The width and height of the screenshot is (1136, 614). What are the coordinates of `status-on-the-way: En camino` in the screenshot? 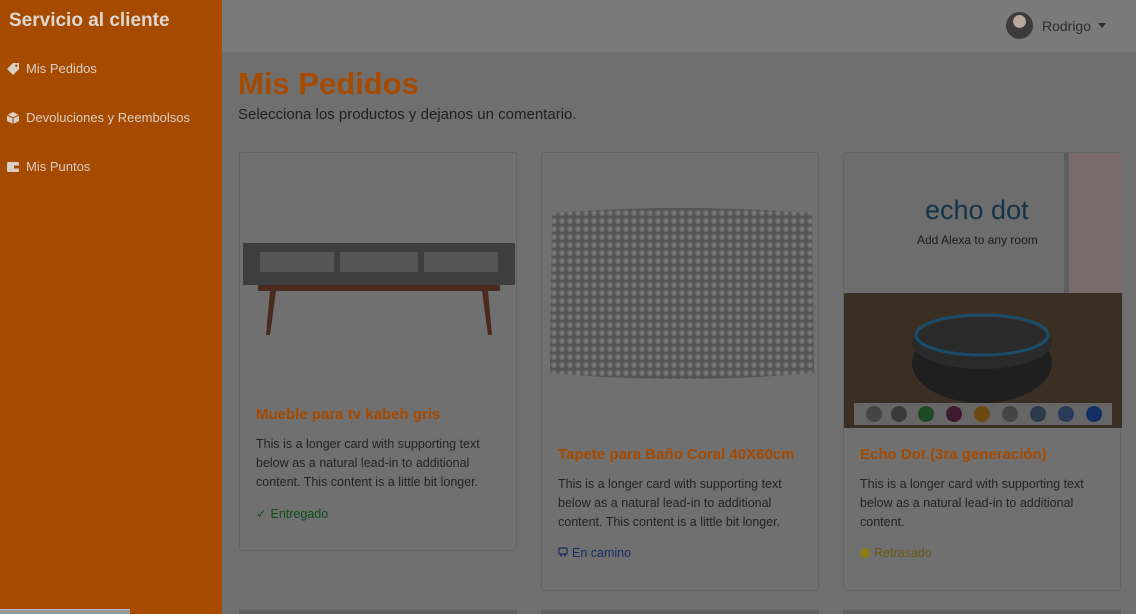 It's located at (594, 553).